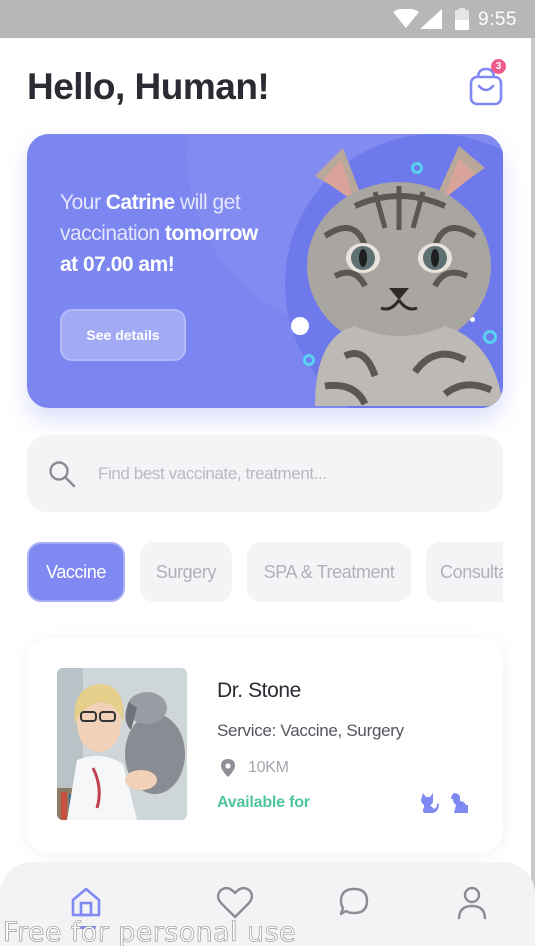 This screenshot has height=946, width=535. Describe the element at coordinates (405, 276) in the screenshot. I see `kitten-image` at that location.